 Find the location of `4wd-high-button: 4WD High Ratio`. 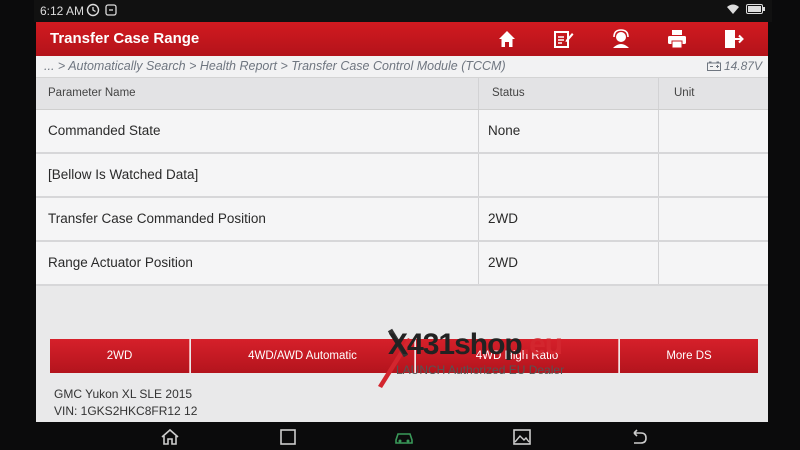

4wd-high-button: 4WD High Ratio is located at coordinates (517, 356).